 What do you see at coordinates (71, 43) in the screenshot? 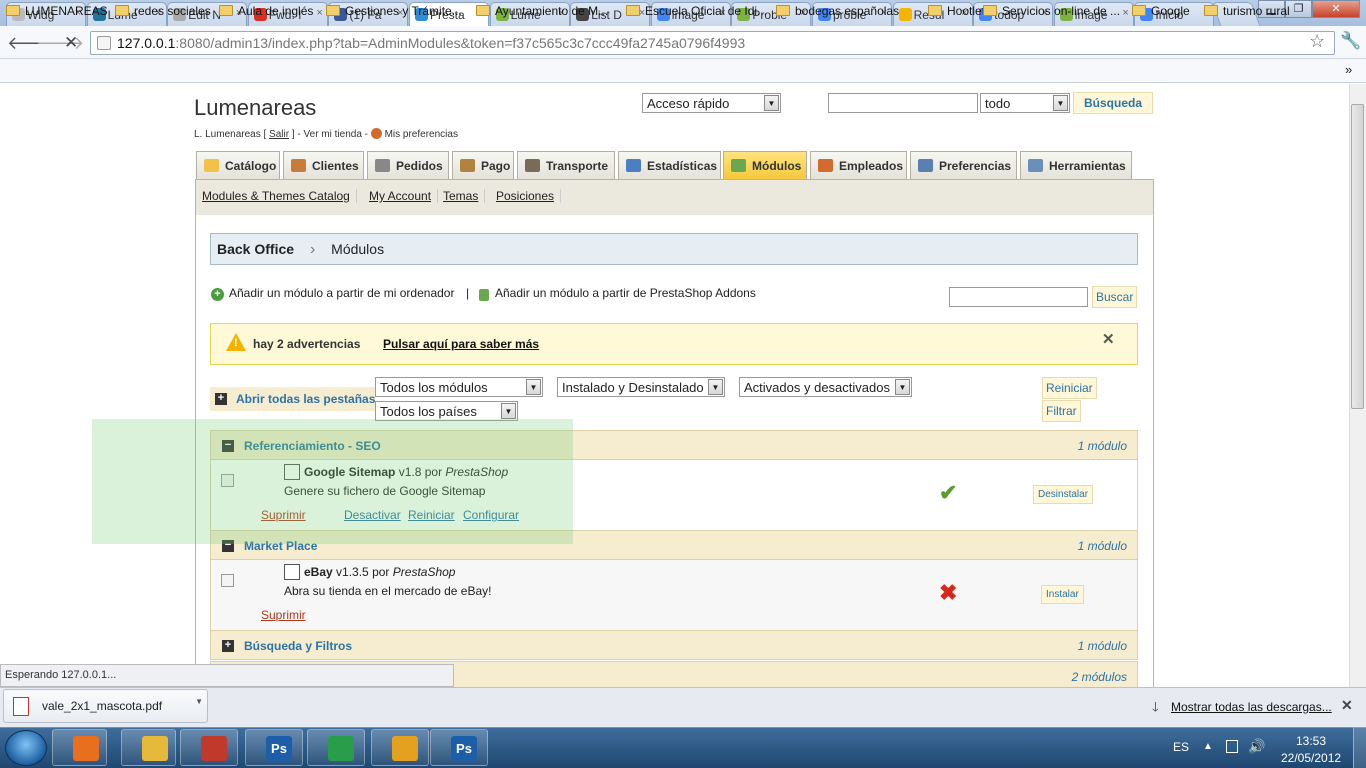
I see `stop-icon: ✕` at bounding box center [71, 43].